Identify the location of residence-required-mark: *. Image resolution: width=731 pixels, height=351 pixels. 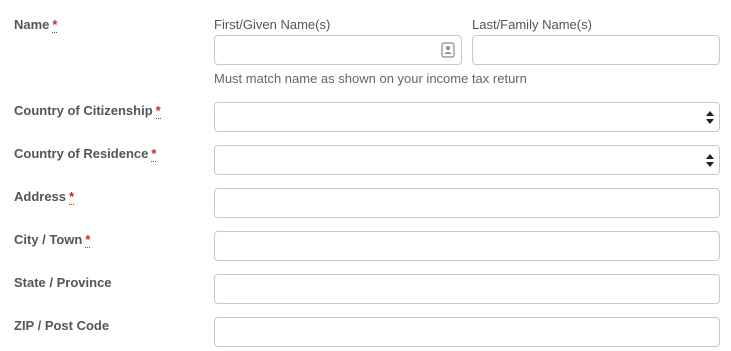
(154, 154).